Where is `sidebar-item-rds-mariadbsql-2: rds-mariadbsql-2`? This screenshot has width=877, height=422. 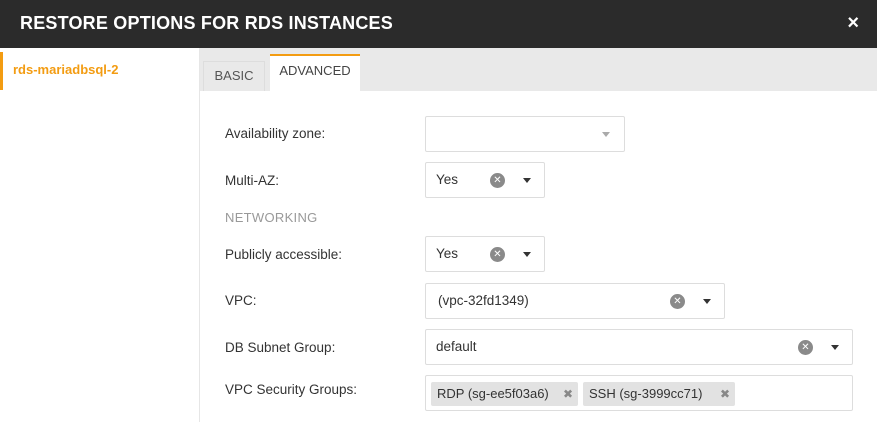 sidebar-item-rds-mariadbsql-2: rds-mariadbsql-2 is located at coordinates (100, 71).